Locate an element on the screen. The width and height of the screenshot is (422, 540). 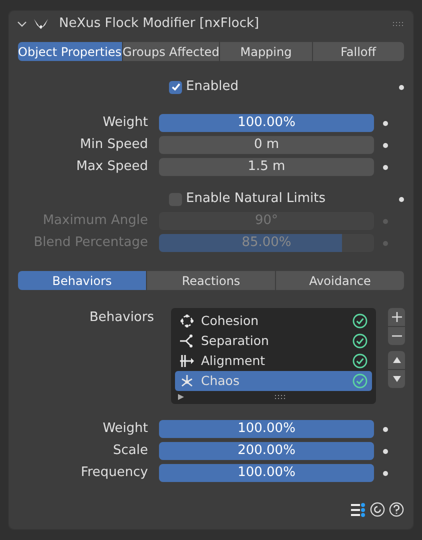
tab: Falloff is located at coordinates (358, 51).